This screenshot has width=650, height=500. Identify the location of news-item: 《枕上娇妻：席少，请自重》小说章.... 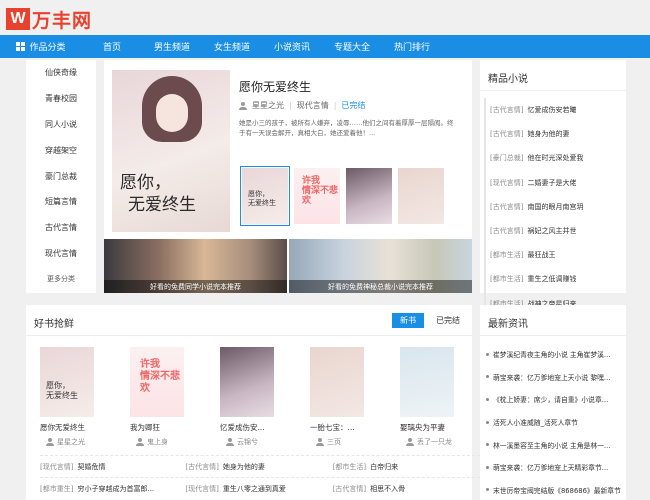
(554, 399).